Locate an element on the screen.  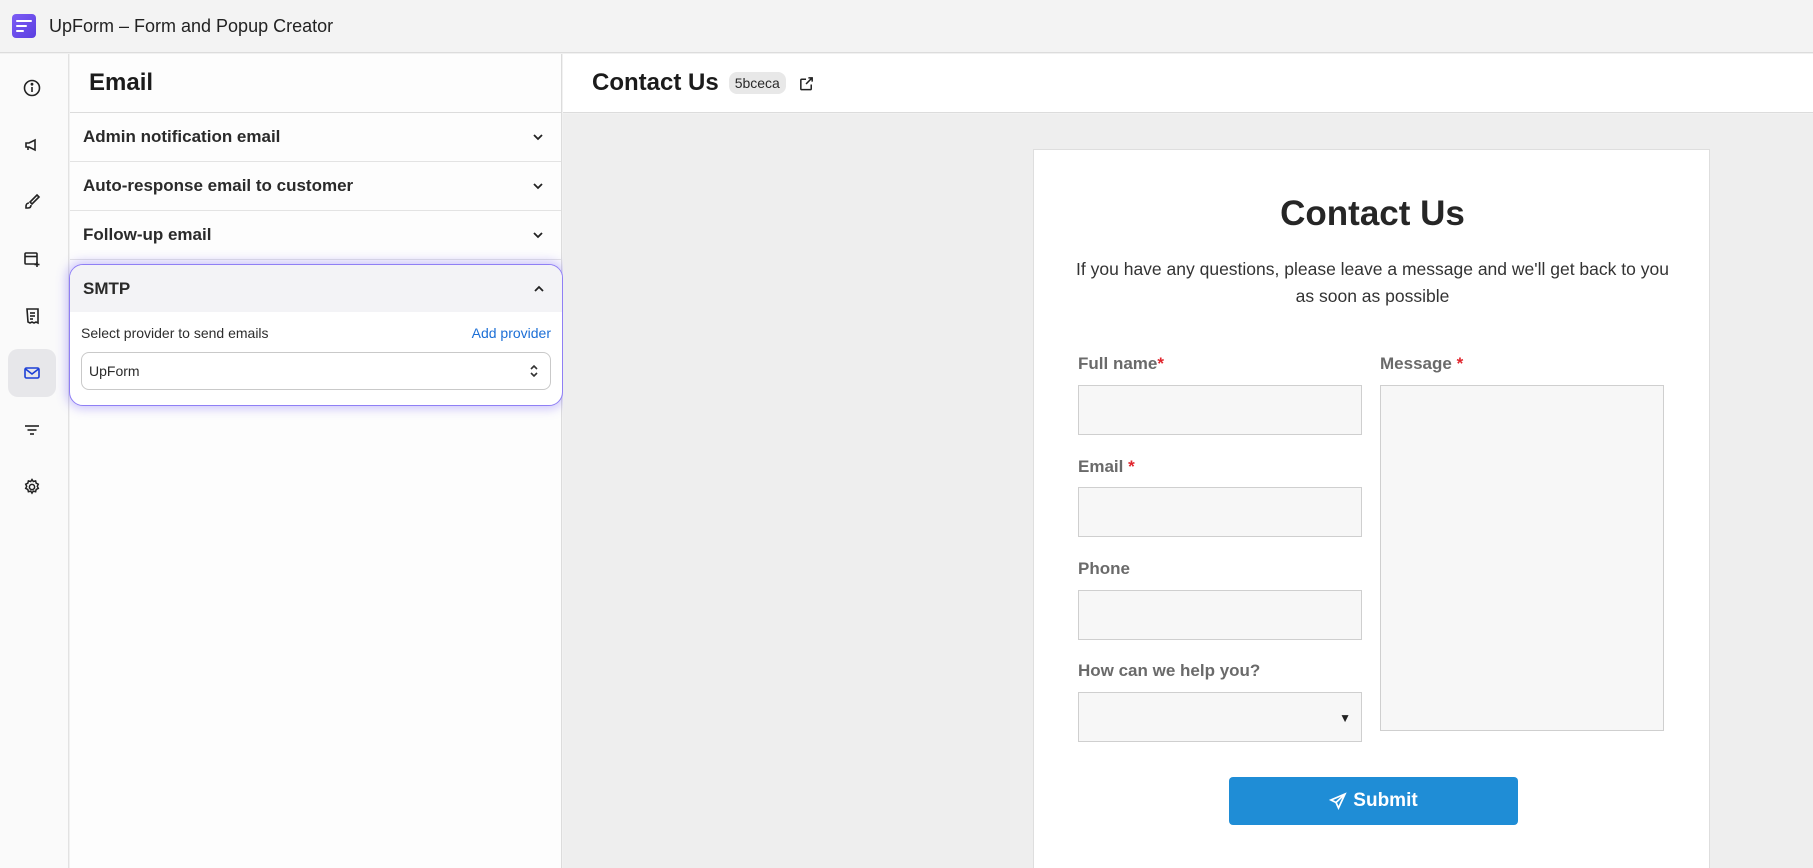
message-label: Message * is located at coordinates (1422, 363).